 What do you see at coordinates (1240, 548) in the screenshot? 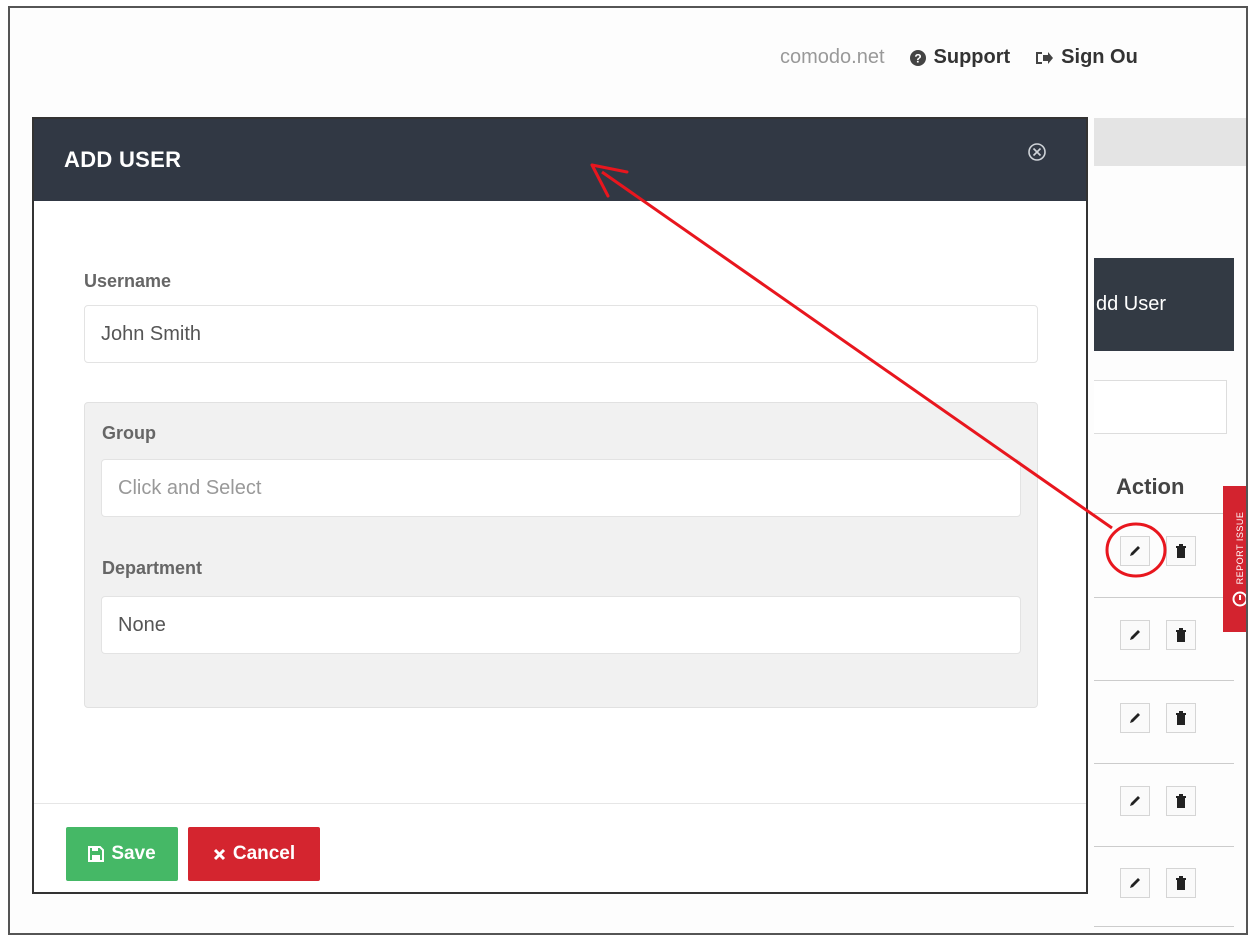
I see `report-issue-label: REPORT ISSUE` at bounding box center [1240, 548].